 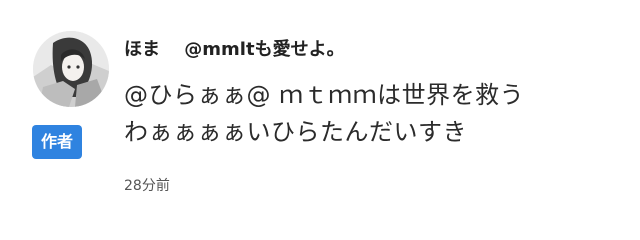 I want to click on author-badge: 作者, so click(x=57, y=142).